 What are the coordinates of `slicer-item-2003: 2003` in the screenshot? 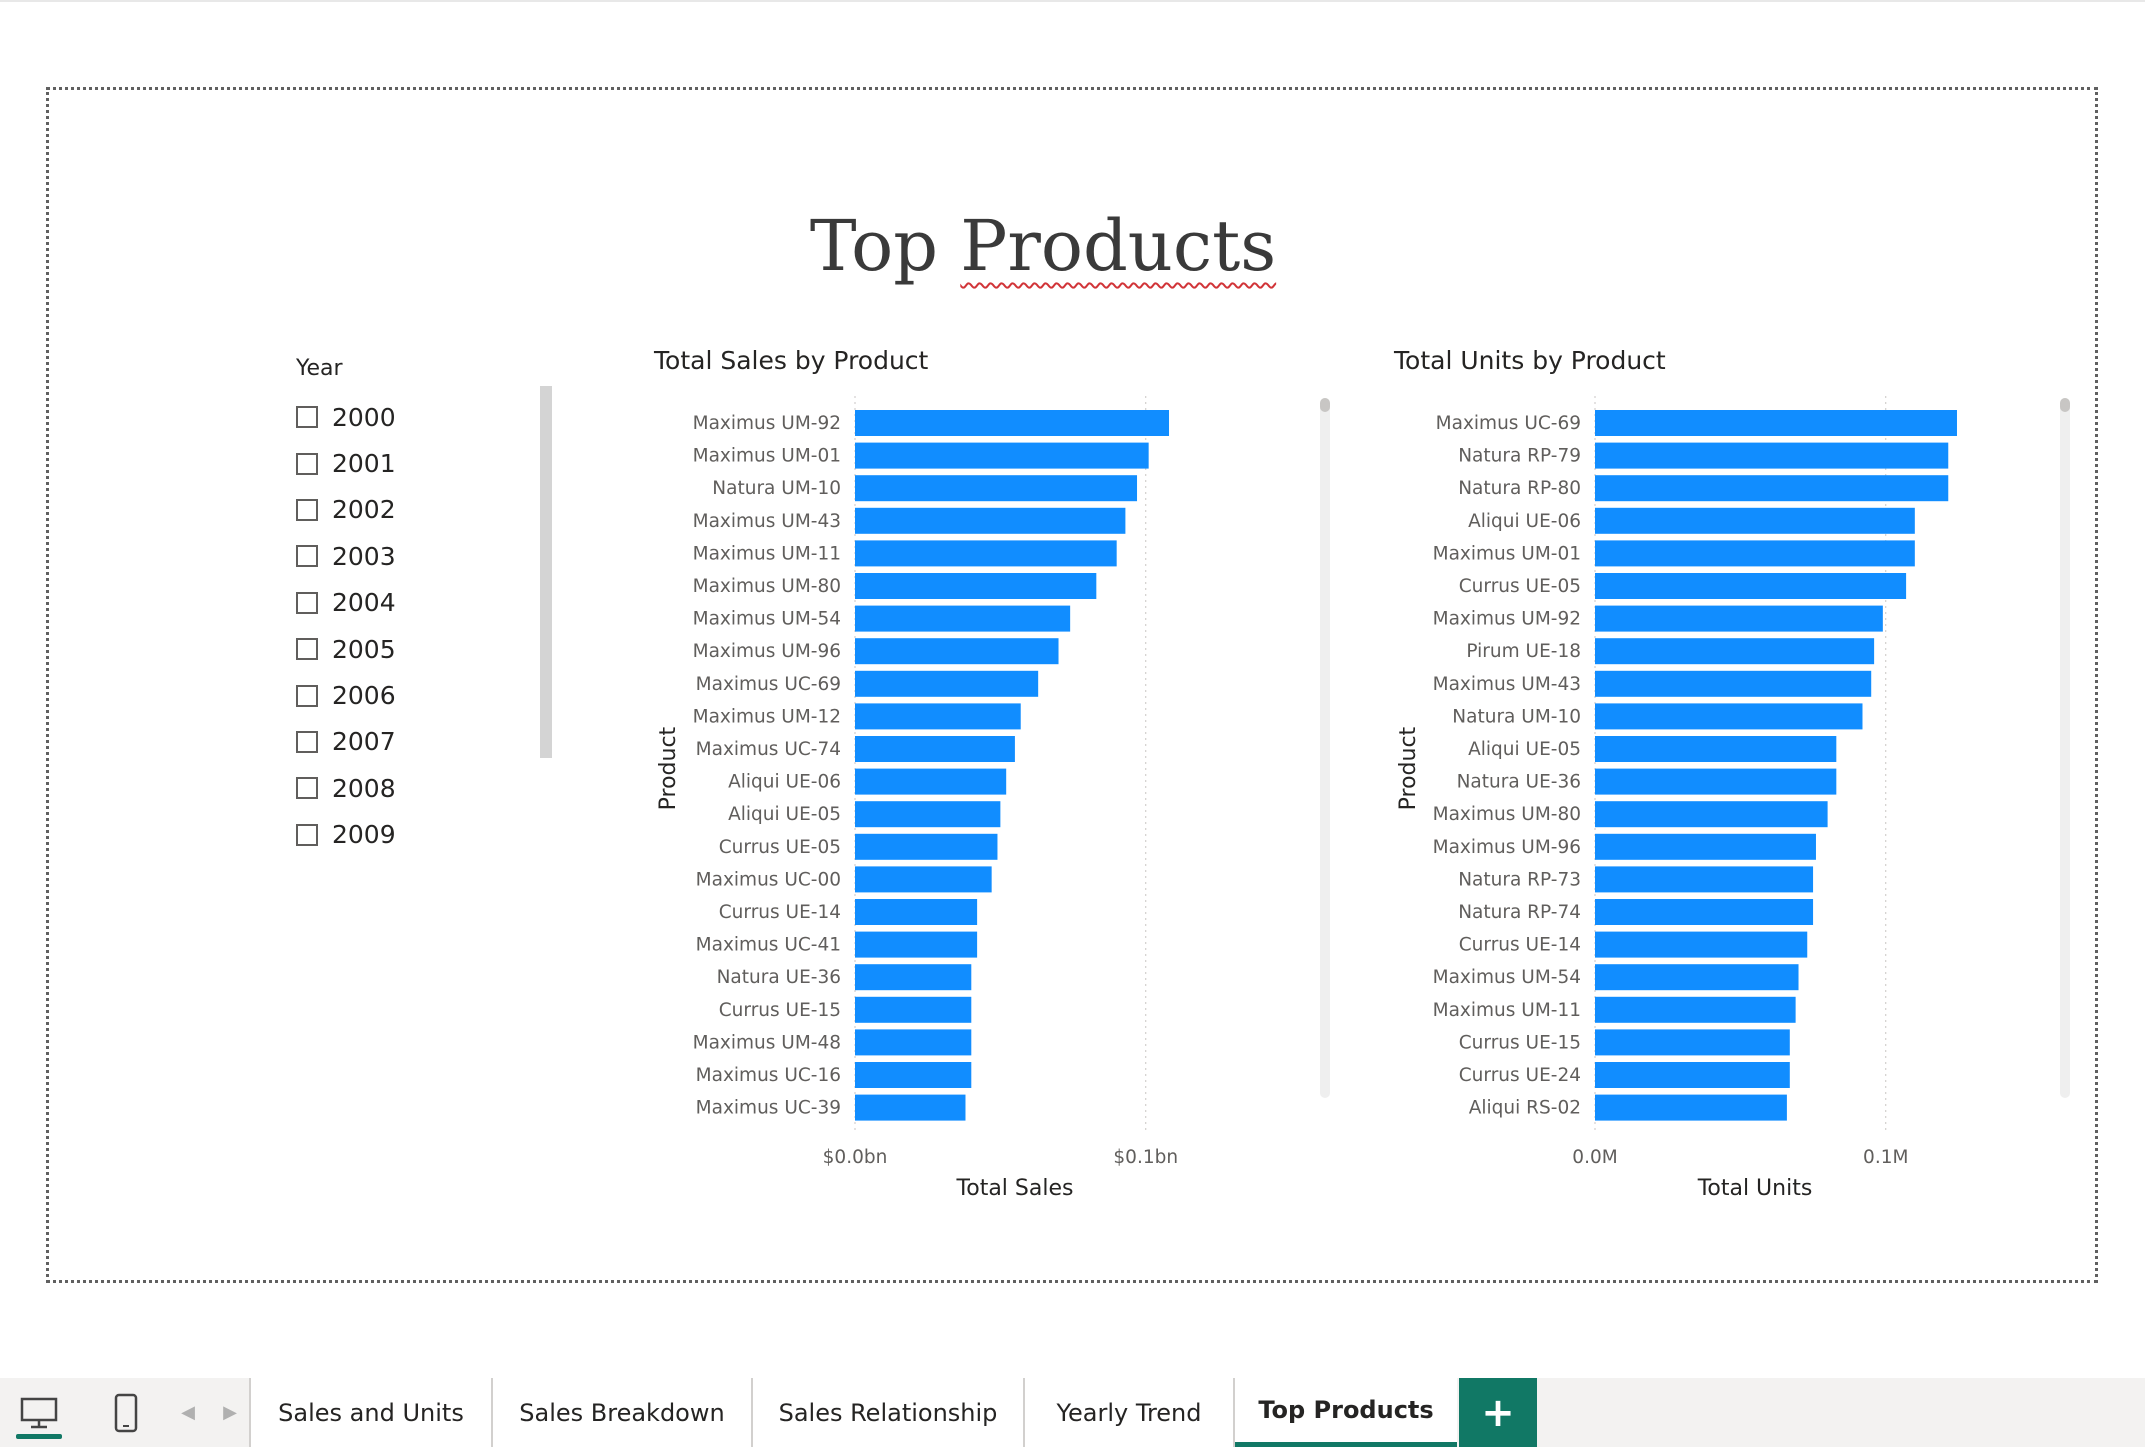 It's located at (416, 556).